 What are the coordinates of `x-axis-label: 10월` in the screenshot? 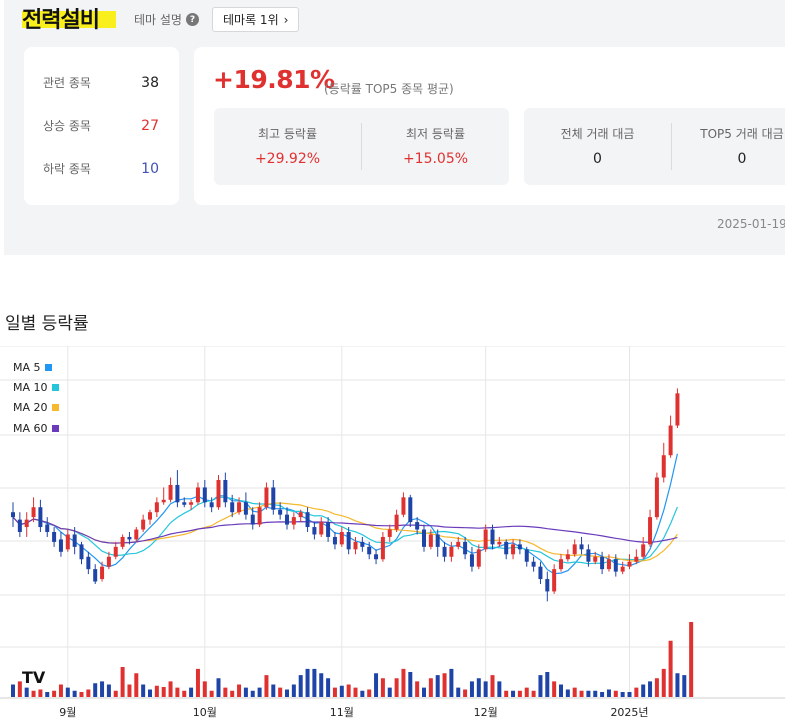 It's located at (204, 712).